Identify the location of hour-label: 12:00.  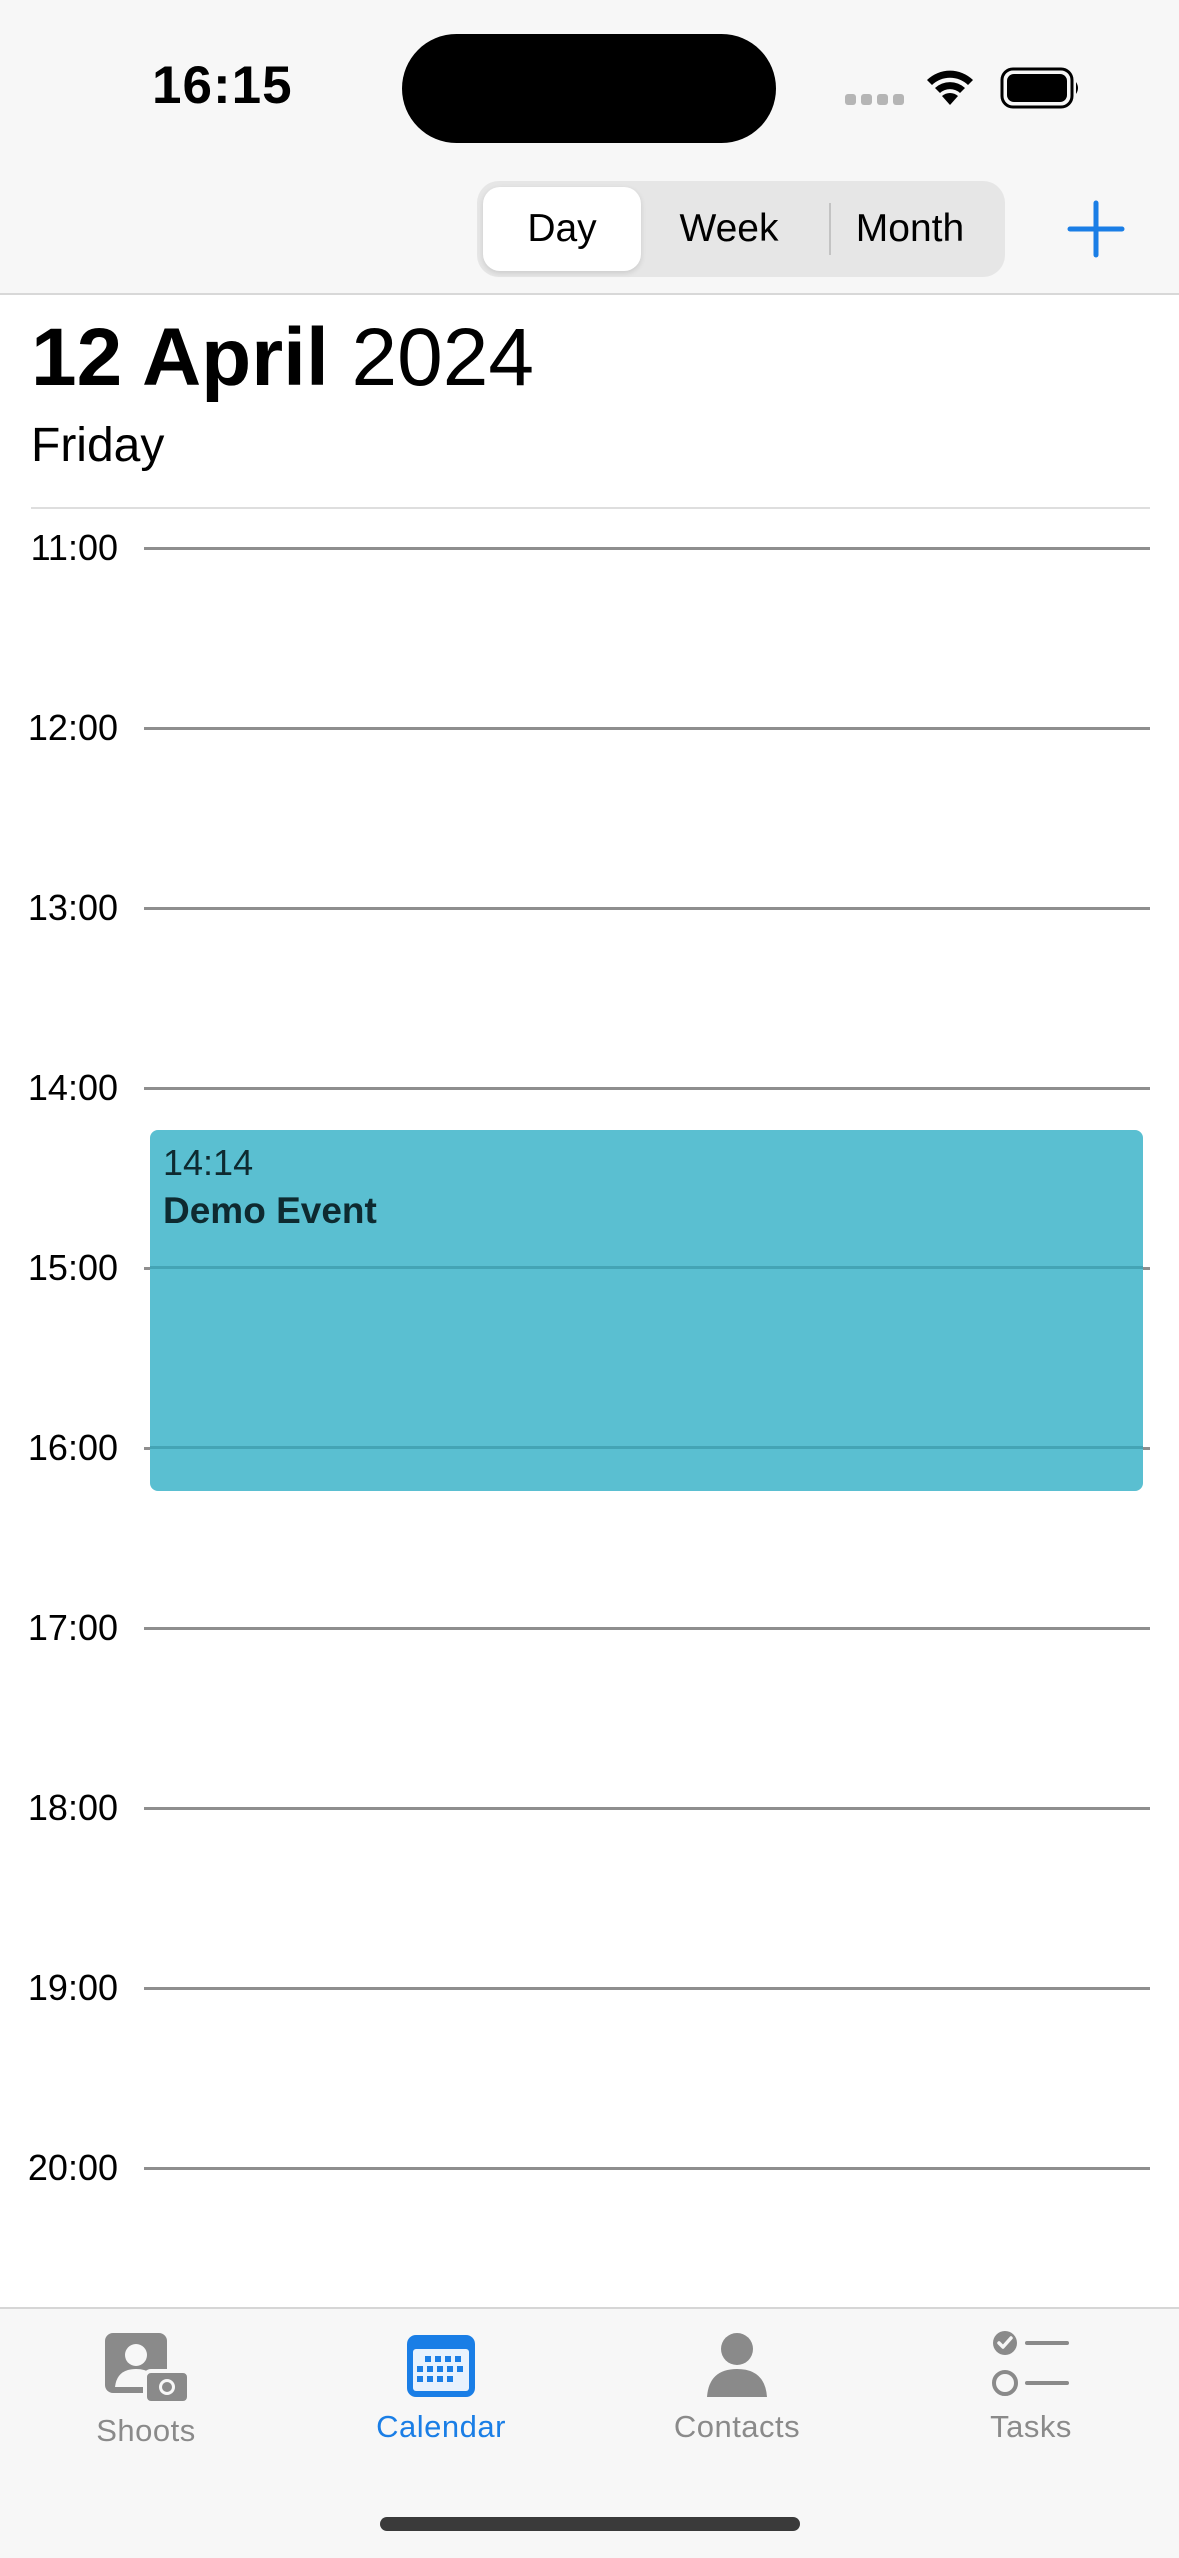
(72, 727).